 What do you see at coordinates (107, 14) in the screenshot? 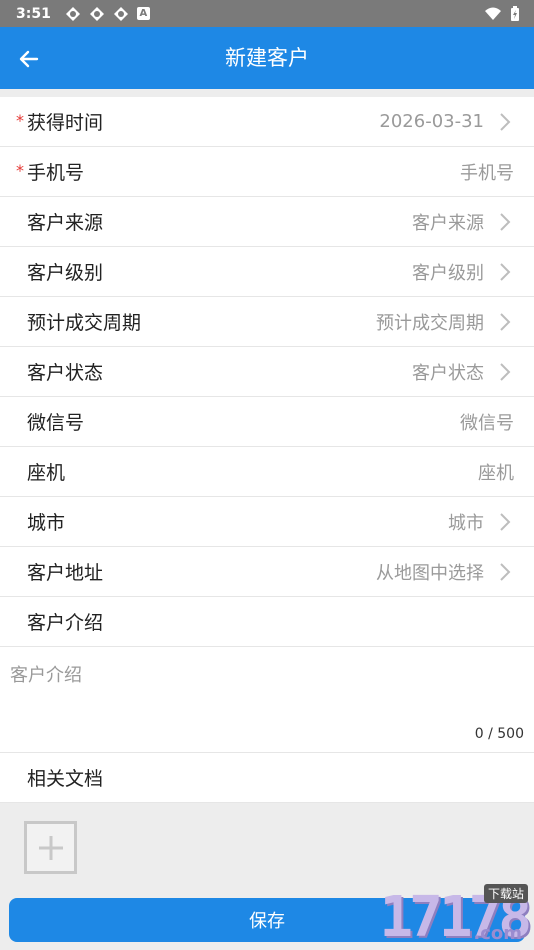
I see `notification-icons: A` at bounding box center [107, 14].